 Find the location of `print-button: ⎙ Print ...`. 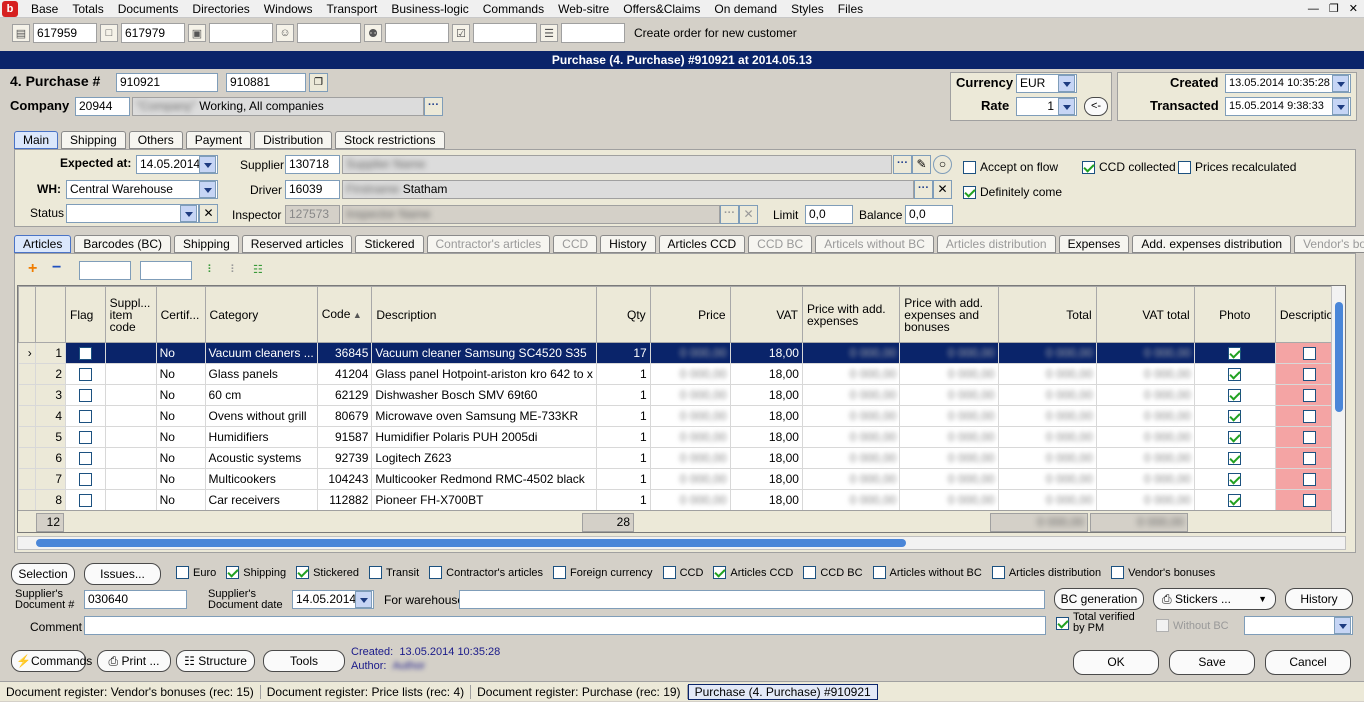

print-button: ⎙ Print ... is located at coordinates (134, 661).